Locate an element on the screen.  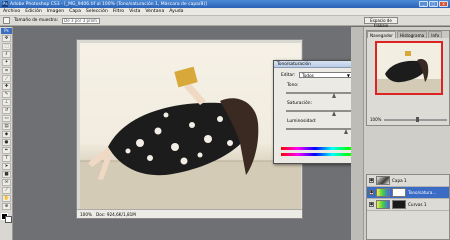
workspace-button: Espacio de trabajo is located at coordinates (381, 22).